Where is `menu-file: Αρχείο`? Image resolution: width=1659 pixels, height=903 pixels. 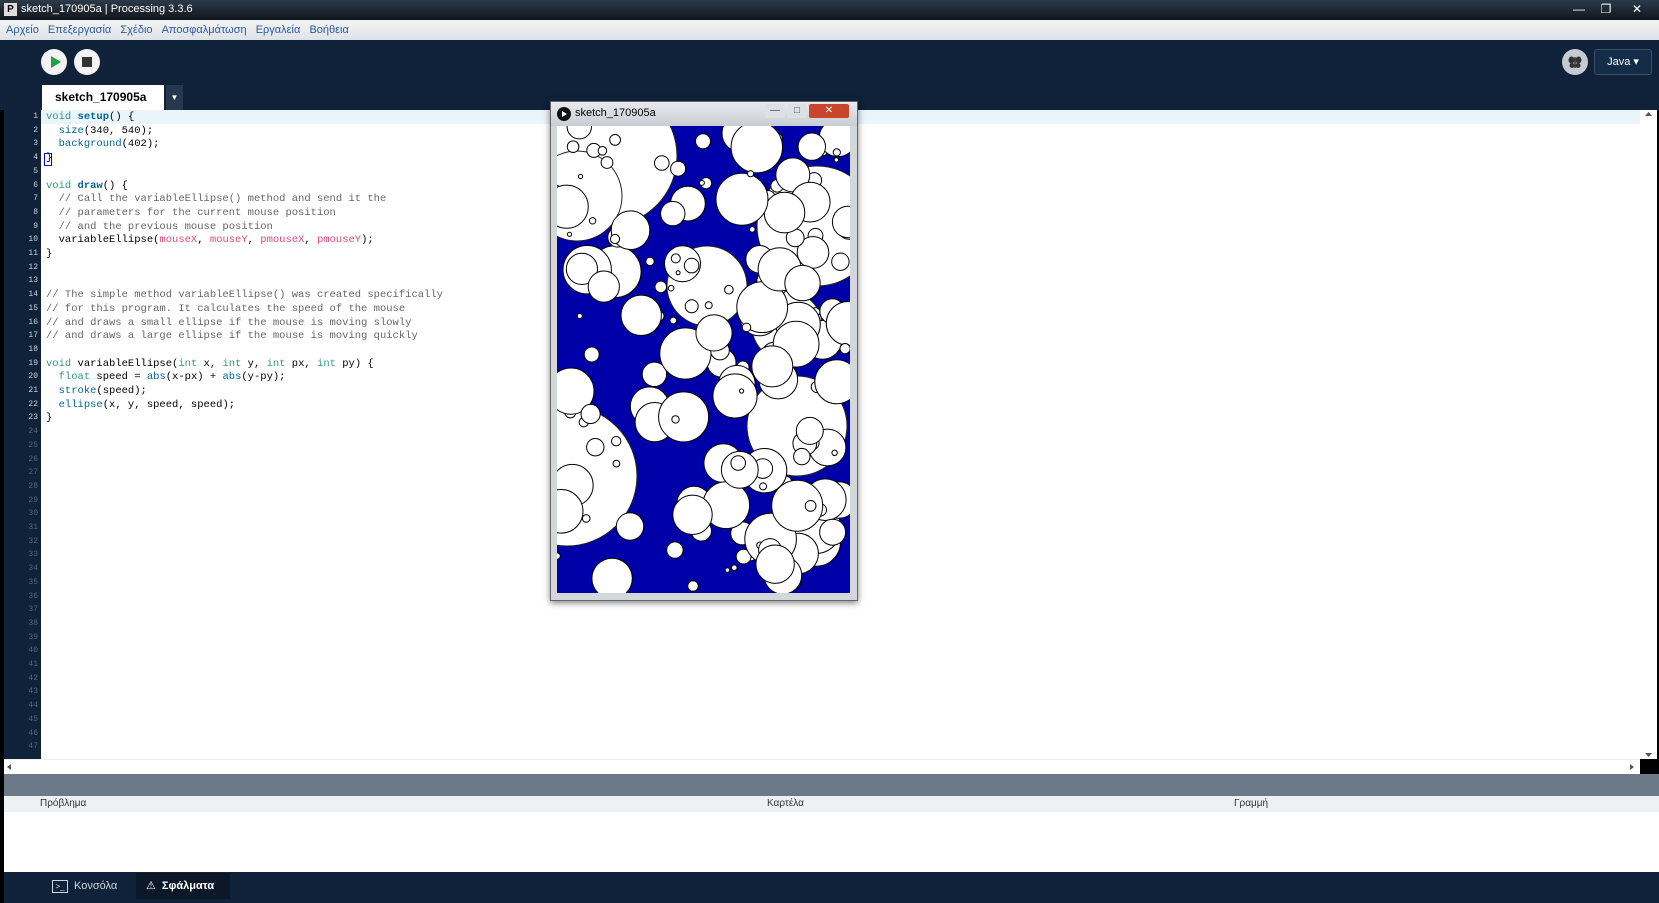 menu-file: Αρχείο is located at coordinates (22, 30).